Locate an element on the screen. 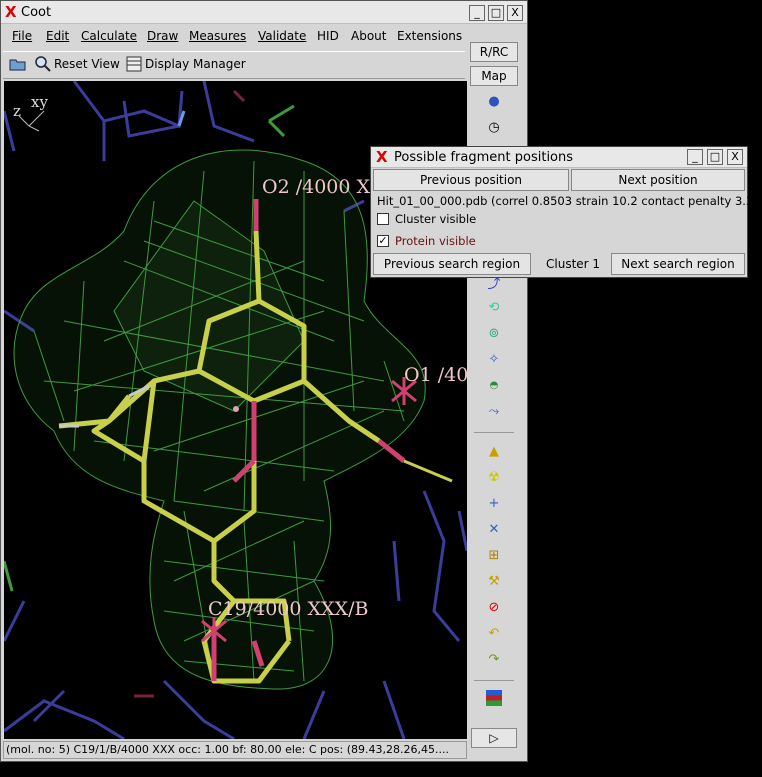  menu-calculate: Calculate is located at coordinates (109, 36).